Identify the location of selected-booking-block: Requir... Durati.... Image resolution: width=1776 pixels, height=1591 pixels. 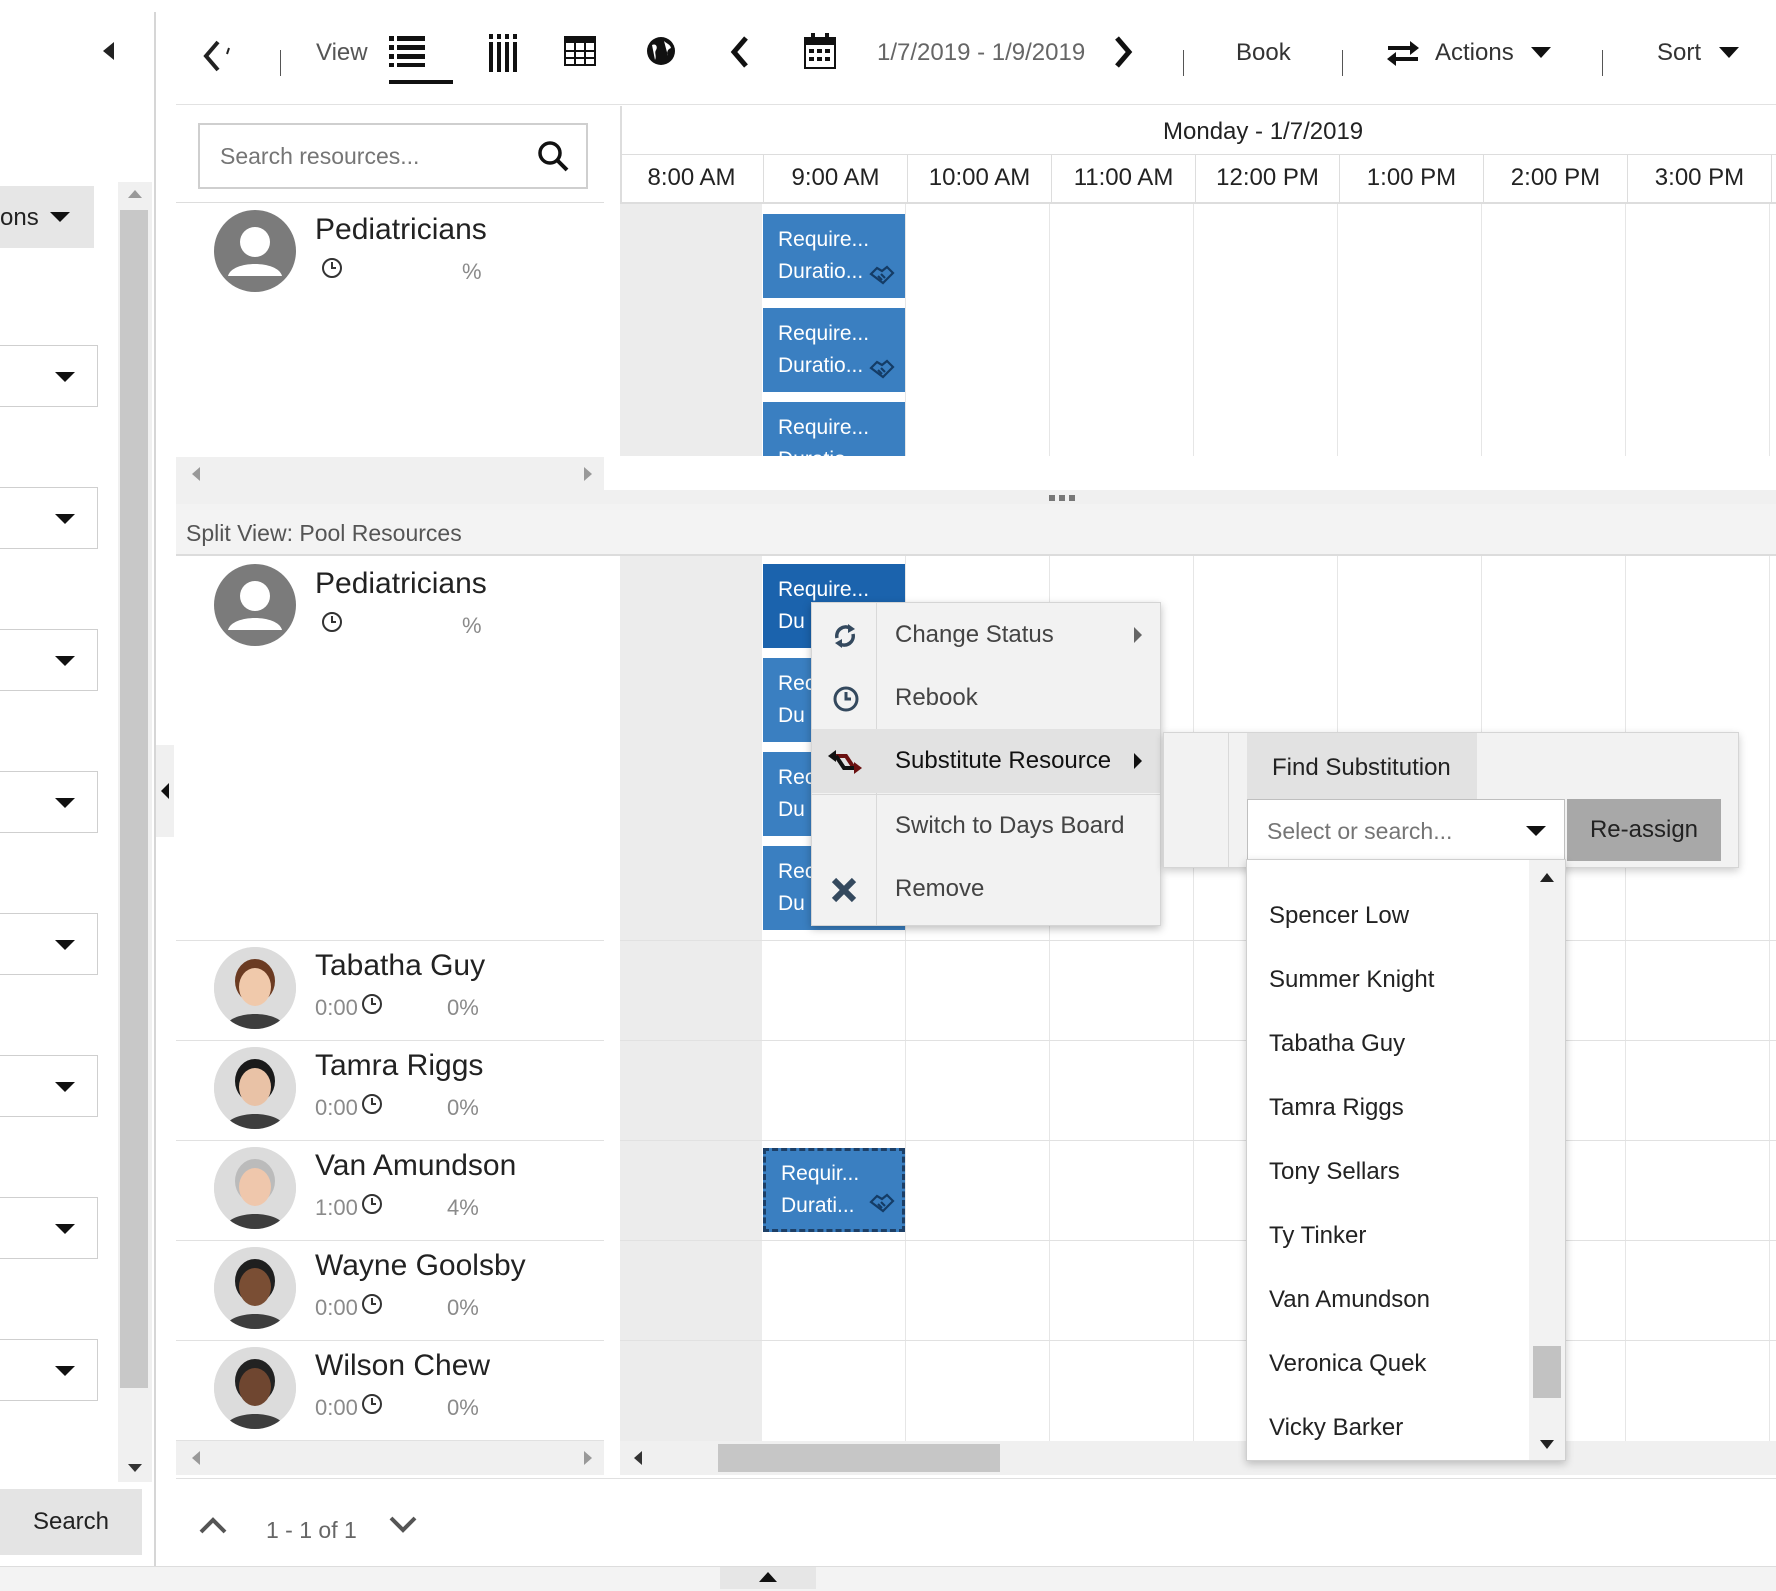
(834, 1190).